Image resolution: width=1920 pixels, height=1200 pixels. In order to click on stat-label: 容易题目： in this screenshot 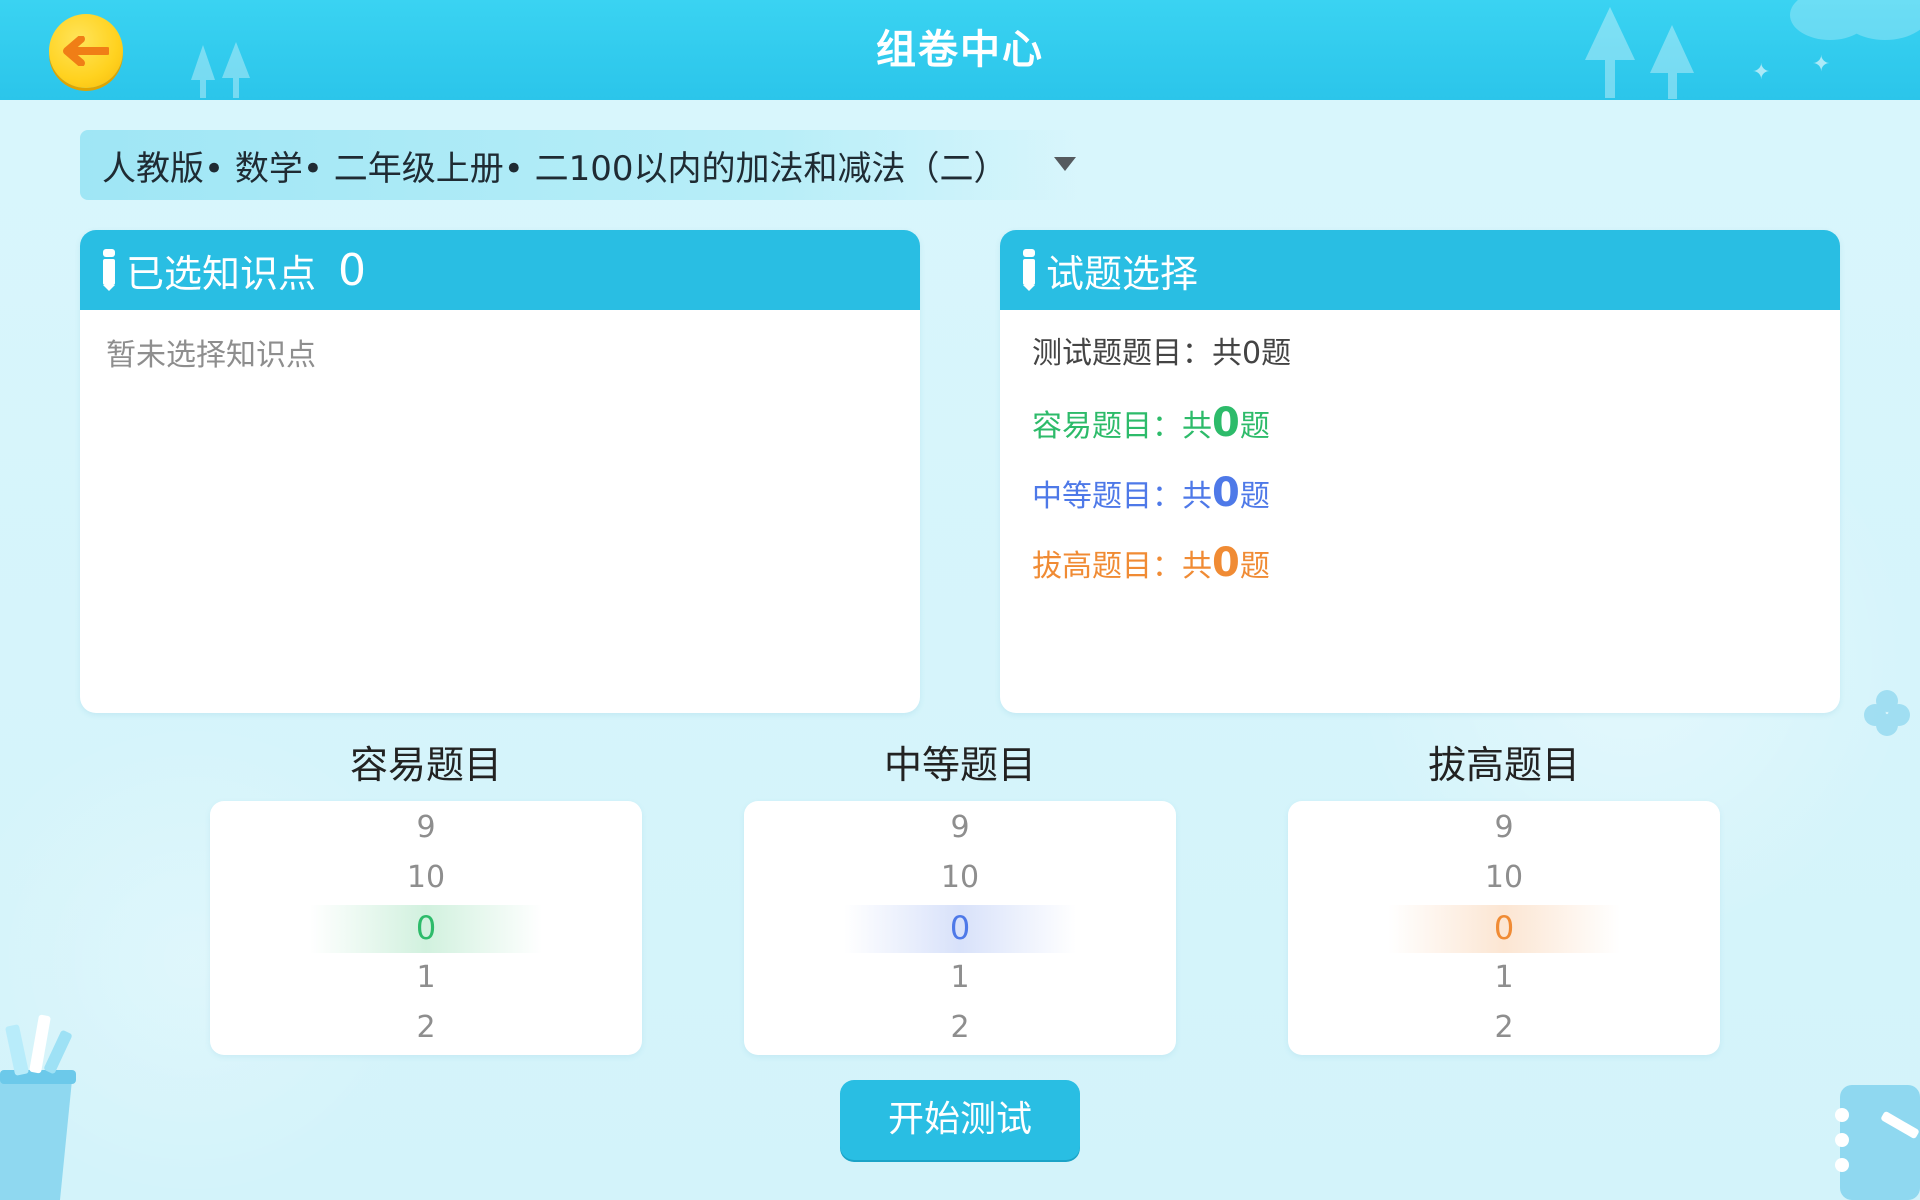, I will do `click(1107, 426)`.